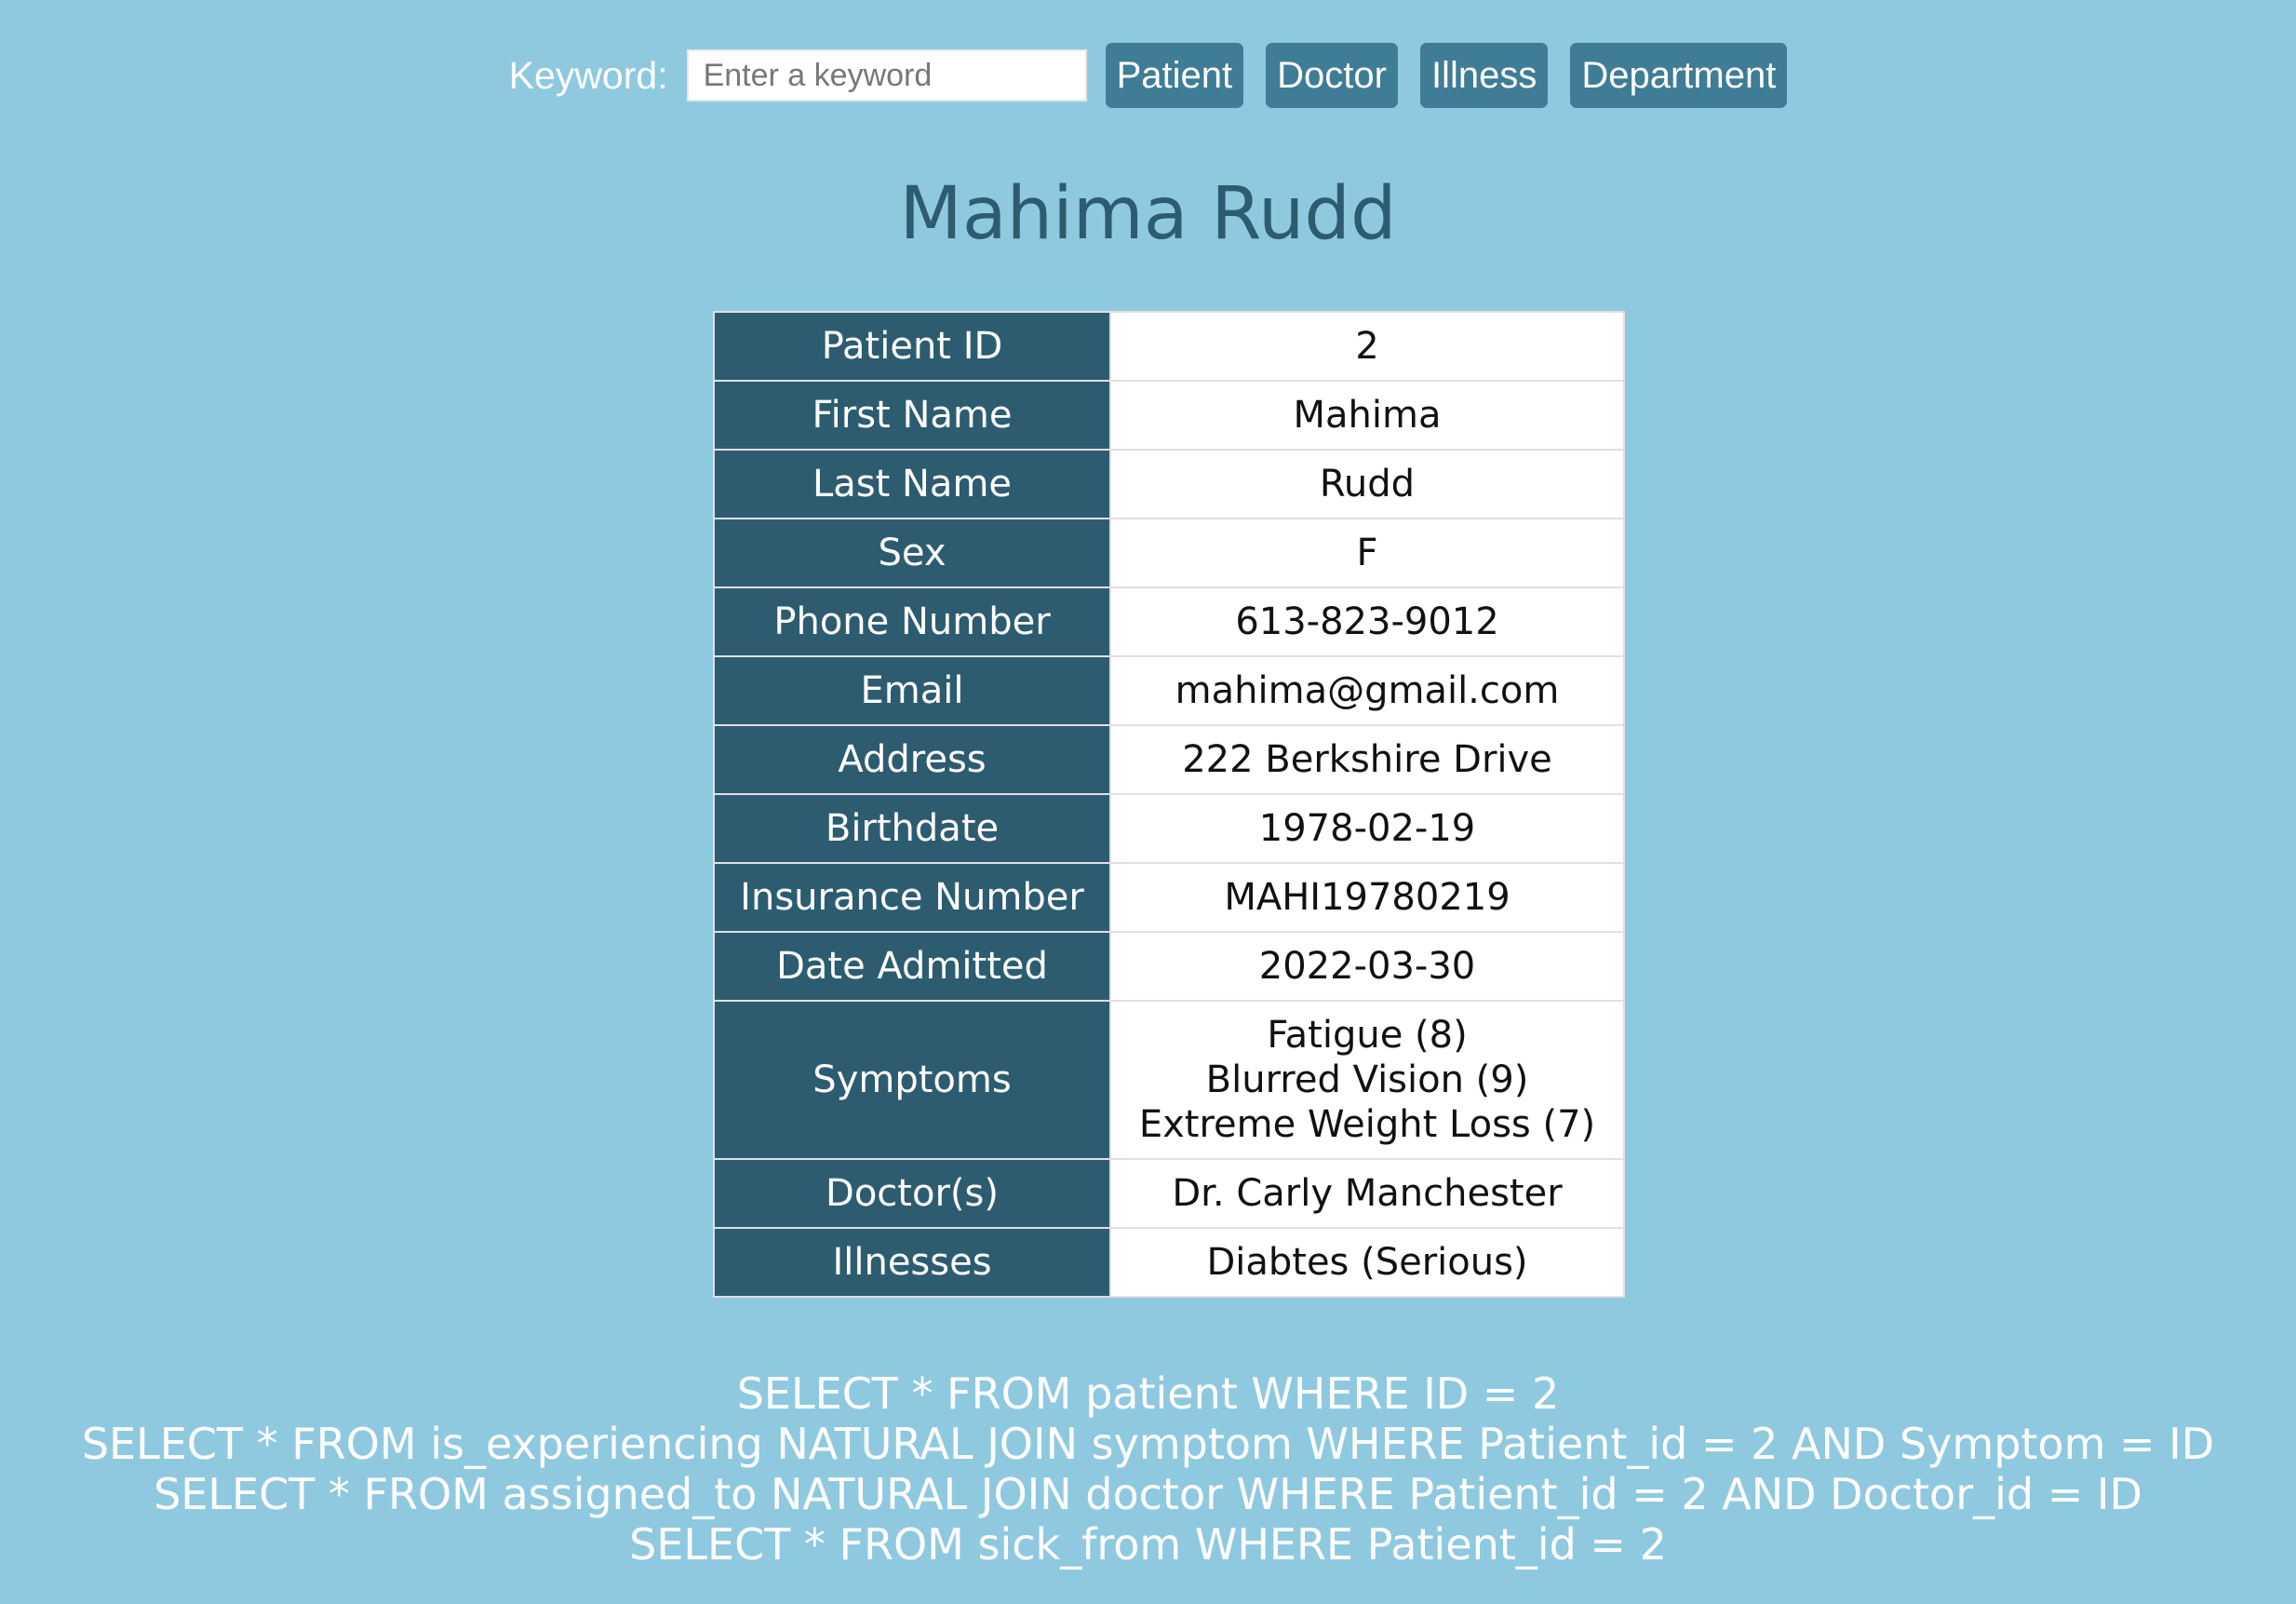 The width and height of the screenshot is (2296, 1604). Describe the element at coordinates (1367, 621) in the screenshot. I see `row-value: 613-823-9012` at that location.